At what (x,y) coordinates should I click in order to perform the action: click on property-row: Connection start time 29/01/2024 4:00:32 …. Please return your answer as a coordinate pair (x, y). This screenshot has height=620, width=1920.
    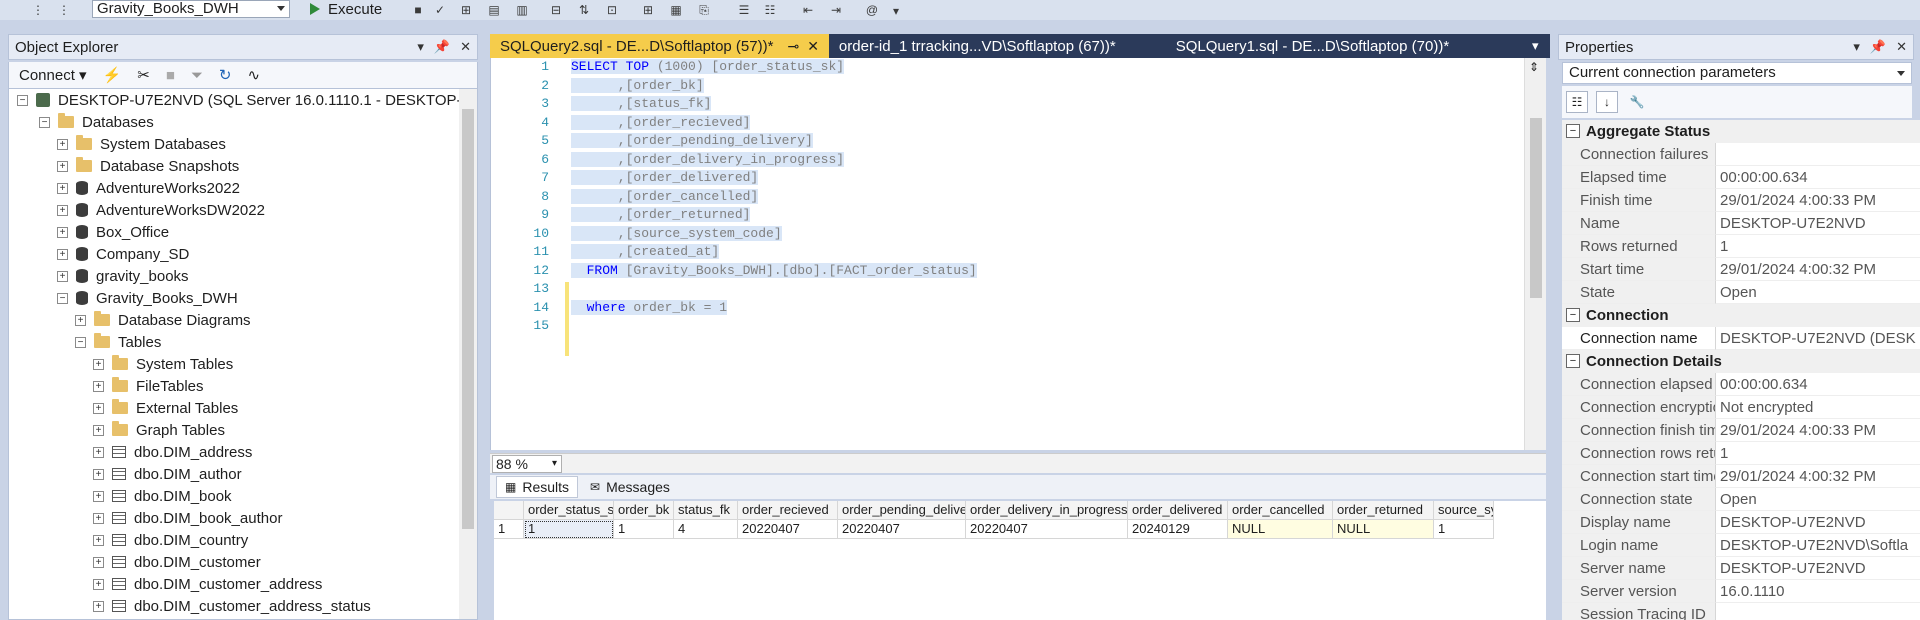
    Looking at the image, I should click on (1741, 476).